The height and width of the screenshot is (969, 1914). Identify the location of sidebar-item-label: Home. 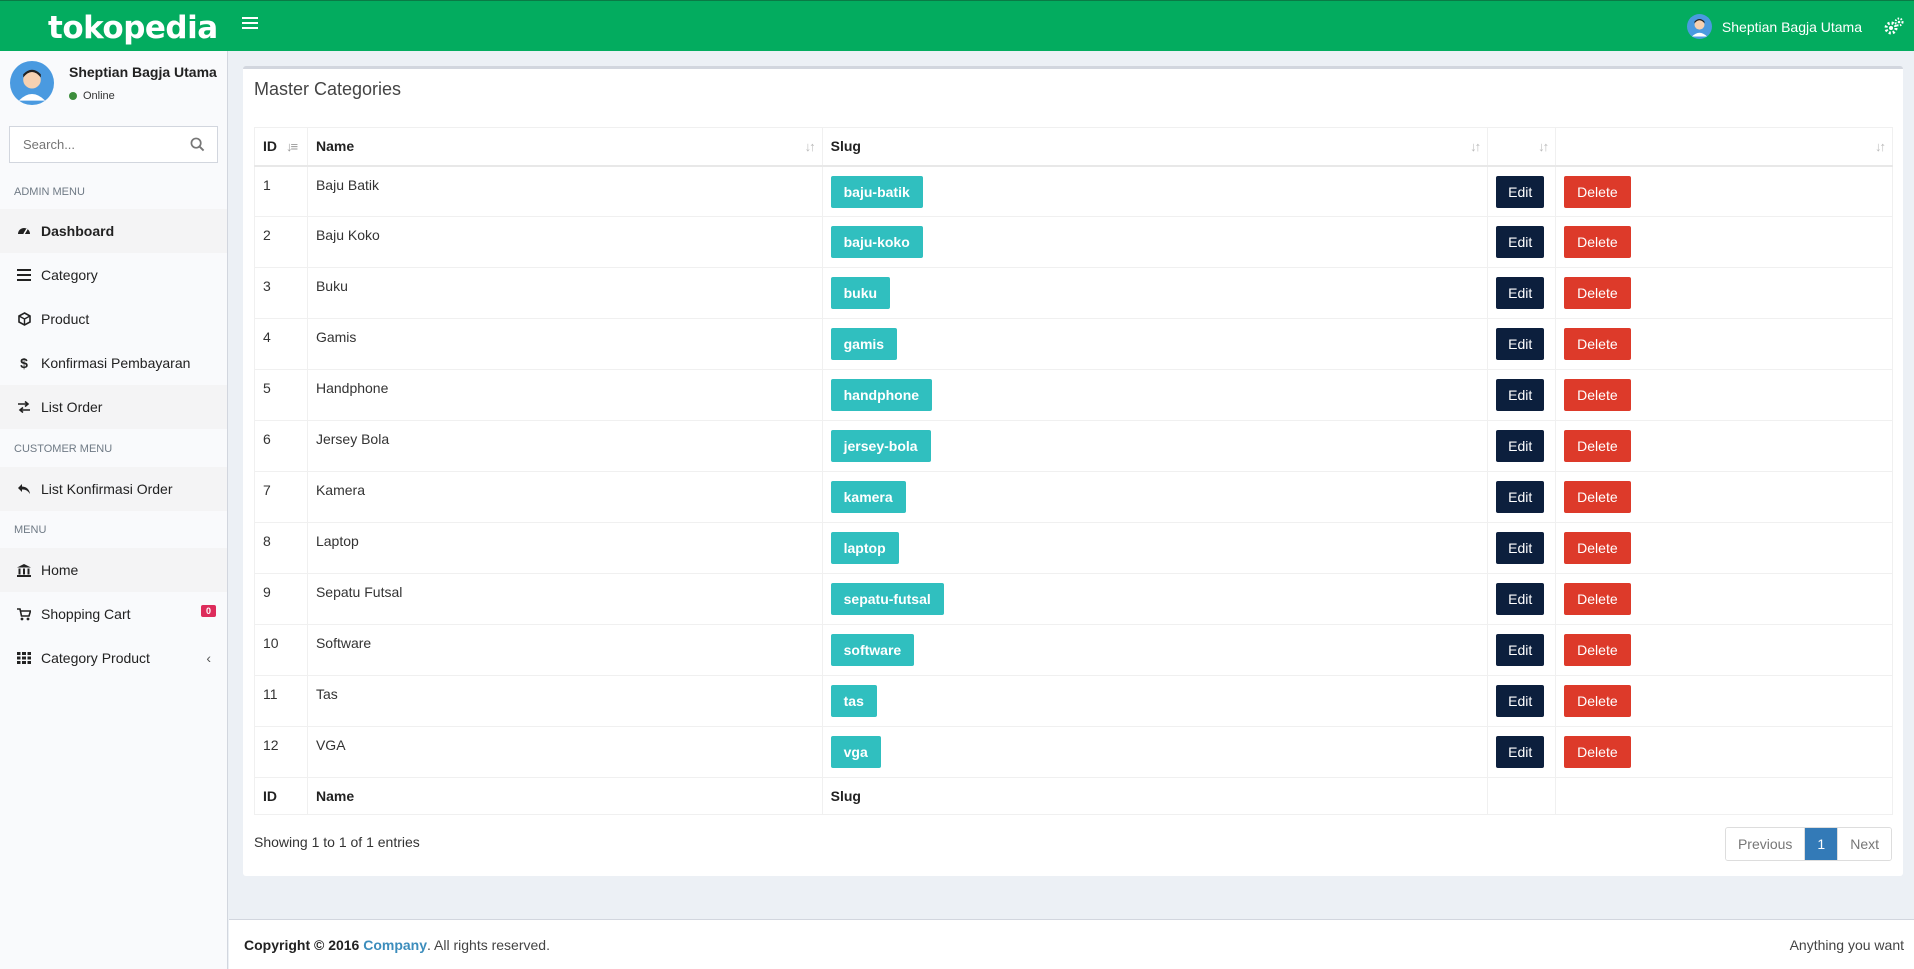
(60, 570).